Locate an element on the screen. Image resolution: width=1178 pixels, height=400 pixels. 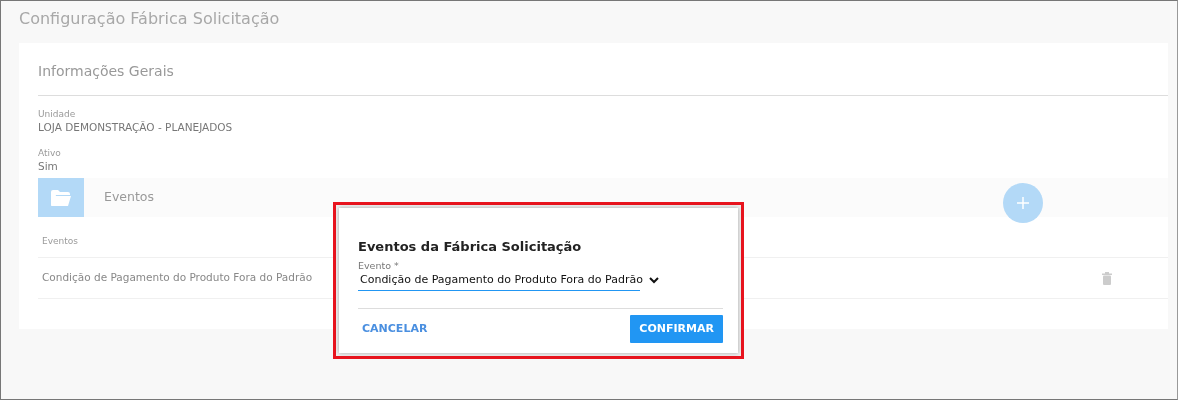
add-button is located at coordinates (1023, 203).